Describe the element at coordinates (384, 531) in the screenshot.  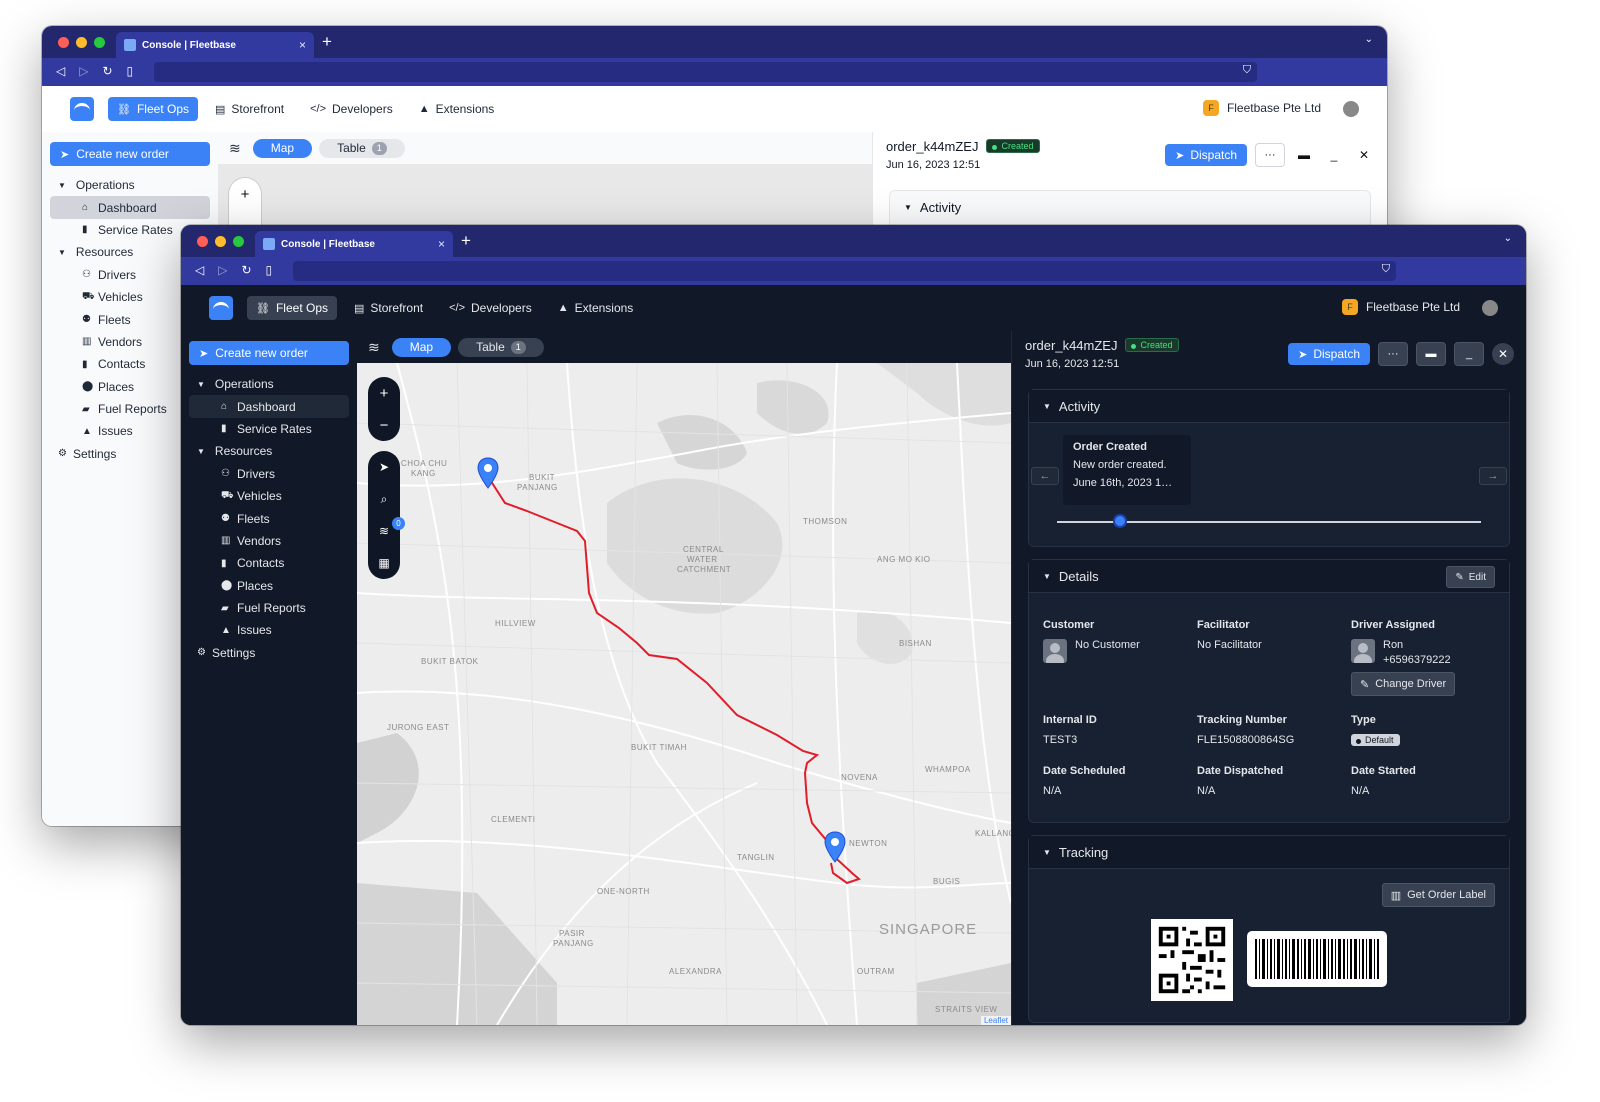
I see `layers-icon: ≋0` at that location.